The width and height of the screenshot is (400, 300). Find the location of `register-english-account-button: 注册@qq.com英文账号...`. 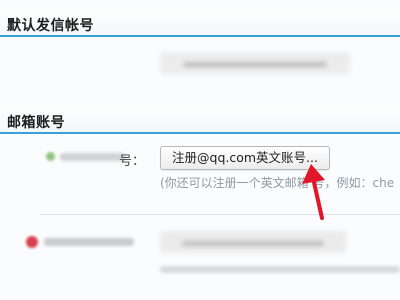

register-english-account-button: 注册@qq.com英文账号... is located at coordinates (245, 158).